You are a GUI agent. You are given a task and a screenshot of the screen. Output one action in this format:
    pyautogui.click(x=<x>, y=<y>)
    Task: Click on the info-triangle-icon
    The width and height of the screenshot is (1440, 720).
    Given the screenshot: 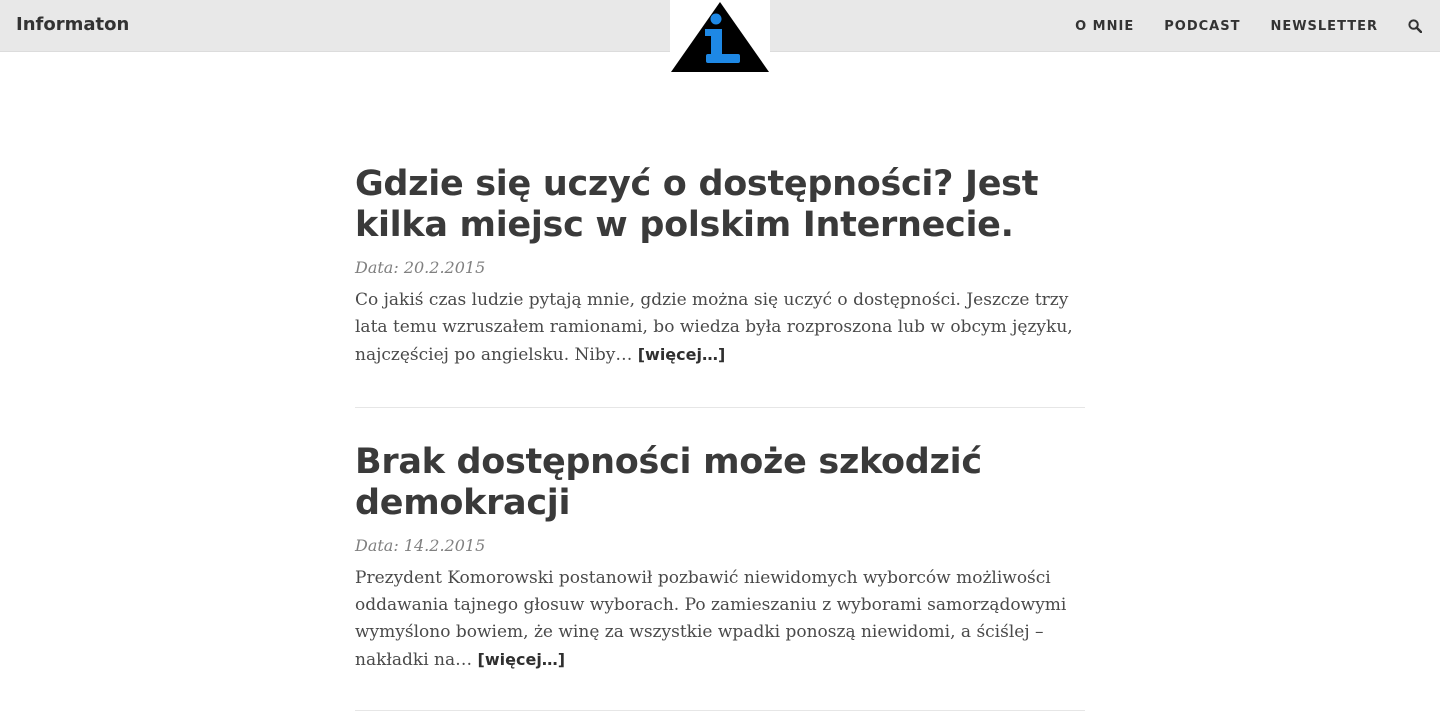 What is the action you would take?
    pyautogui.click(x=720, y=37)
    